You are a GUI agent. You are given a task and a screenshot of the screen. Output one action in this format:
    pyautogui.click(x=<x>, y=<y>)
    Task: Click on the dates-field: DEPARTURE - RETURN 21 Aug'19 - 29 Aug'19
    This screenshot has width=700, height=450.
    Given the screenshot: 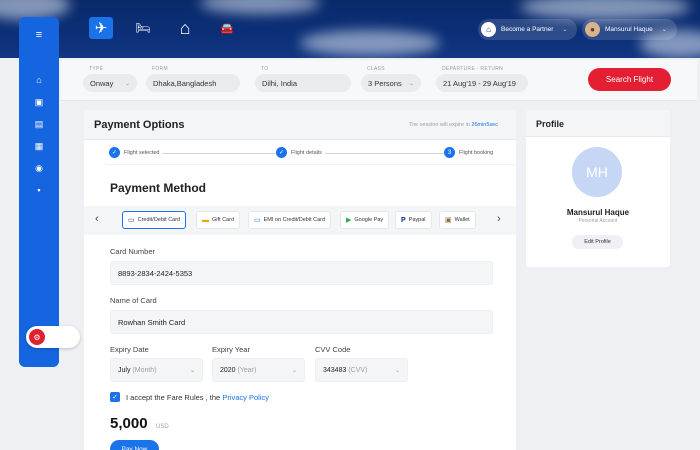 What is the action you would take?
    pyautogui.click(x=482, y=79)
    